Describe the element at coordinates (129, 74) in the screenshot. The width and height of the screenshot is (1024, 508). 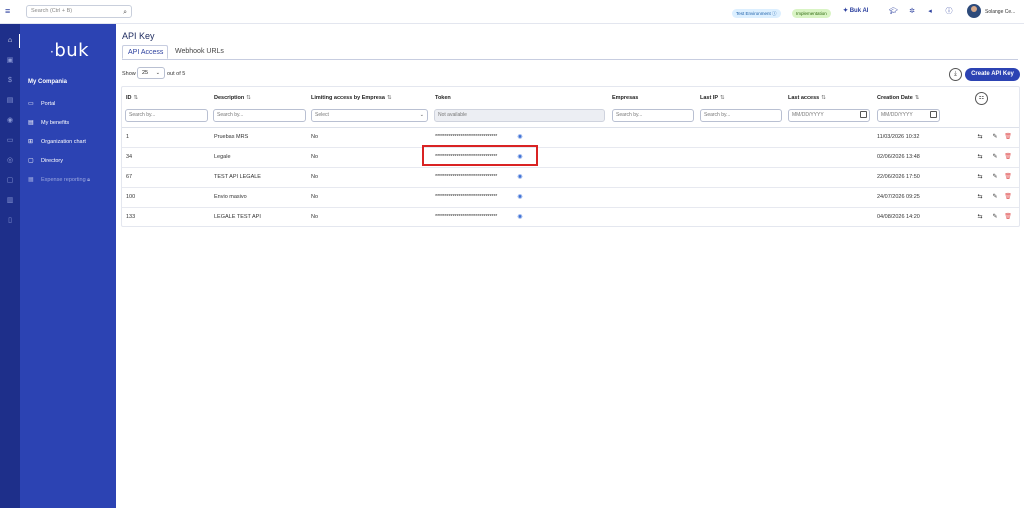
I see `show-label: Show` at that location.